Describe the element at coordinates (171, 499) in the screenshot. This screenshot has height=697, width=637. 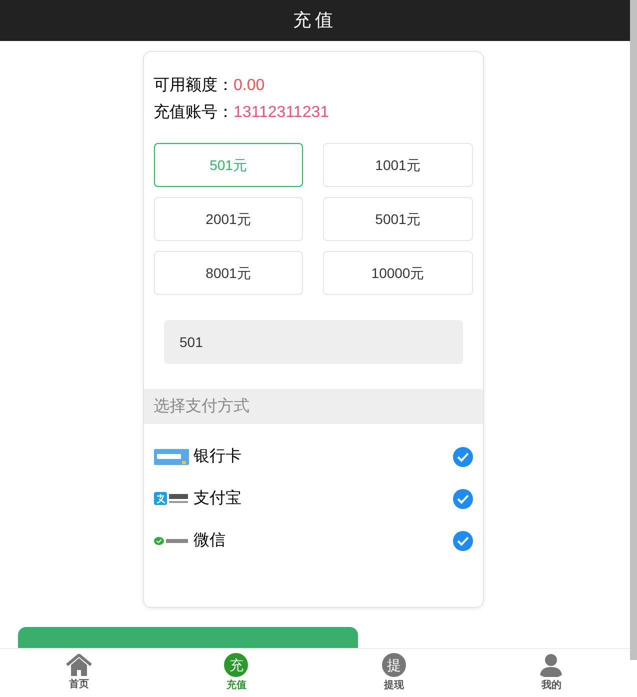
I see `alipay-logo-icon` at that location.